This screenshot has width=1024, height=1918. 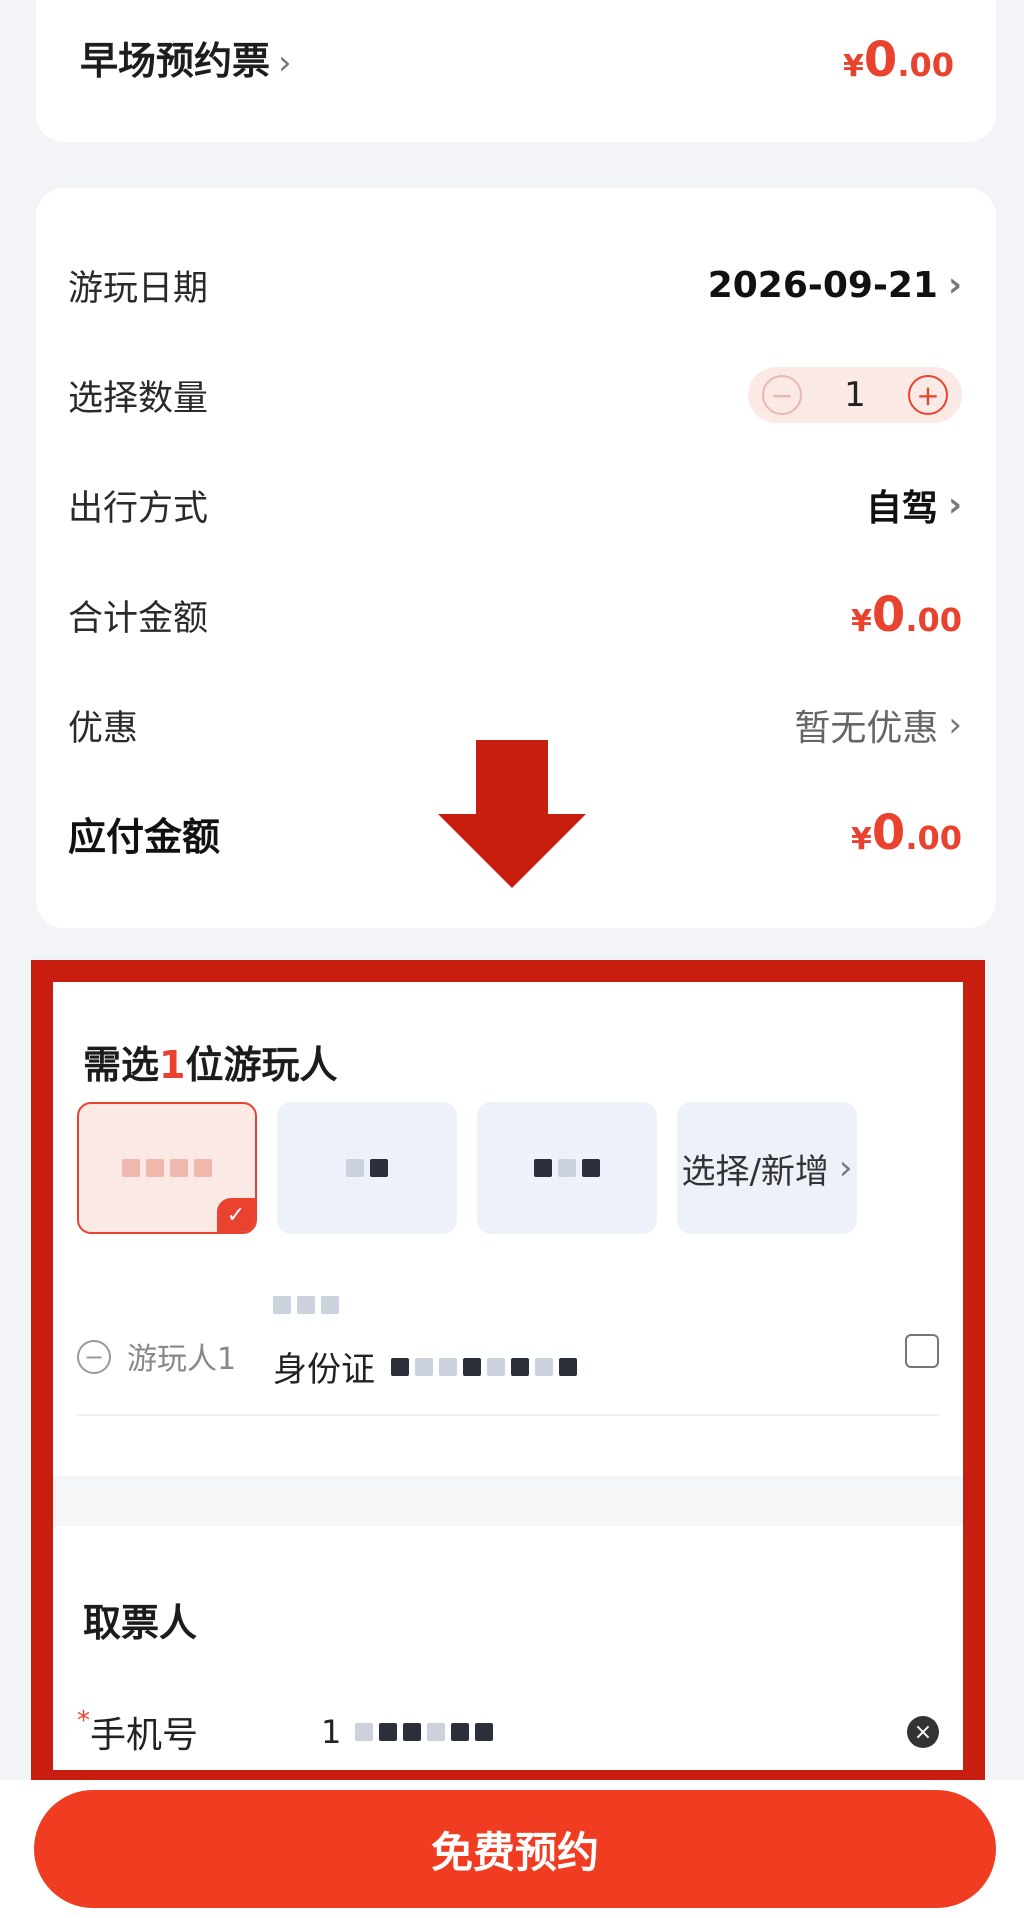 What do you see at coordinates (512, 851) in the screenshot?
I see `annotation-arrow-head` at bounding box center [512, 851].